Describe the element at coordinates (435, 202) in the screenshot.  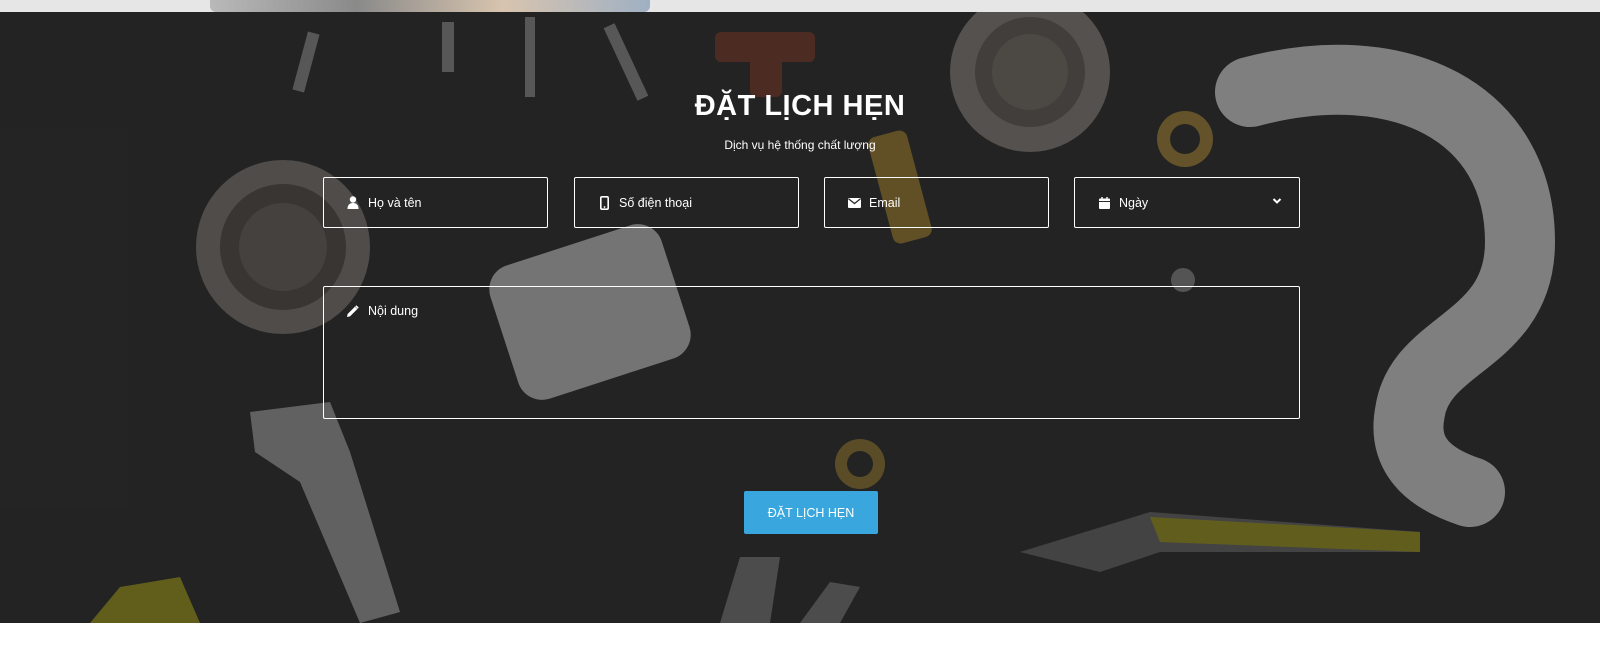
I see `name-field: Họ và tên` at that location.